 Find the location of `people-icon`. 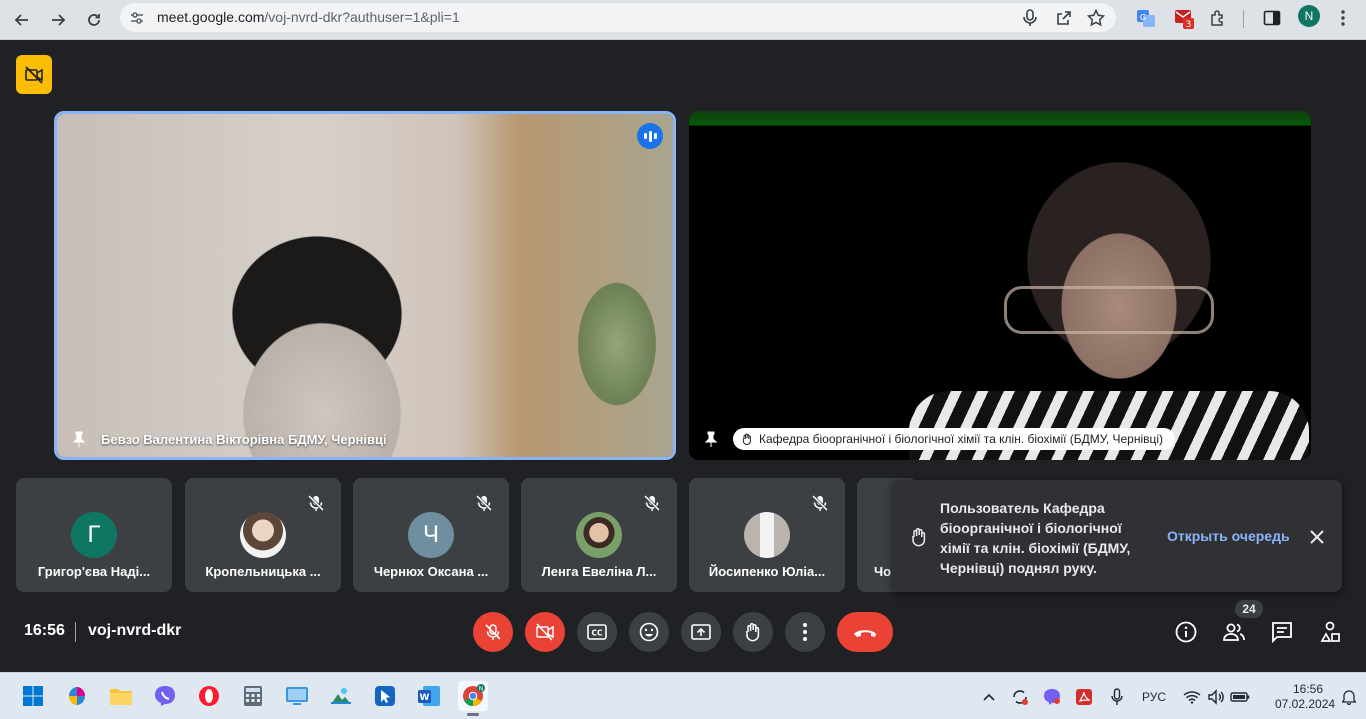

people-icon is located at coordinates (1234, 632).